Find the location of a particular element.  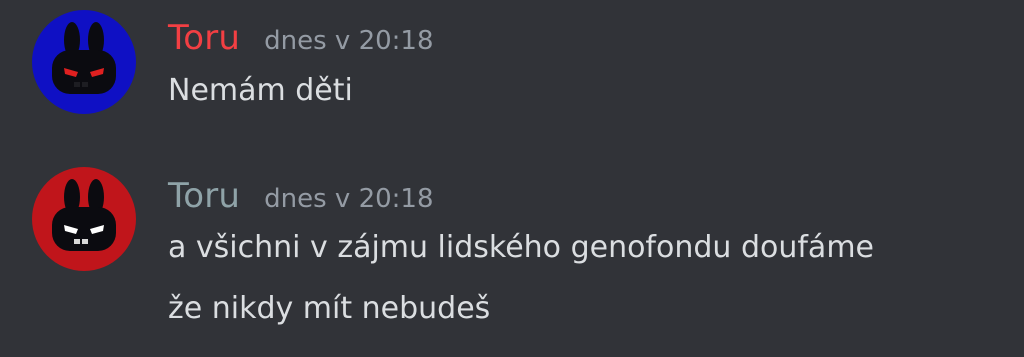

message-text: Nemám děti is located at coordinates (260, 90).